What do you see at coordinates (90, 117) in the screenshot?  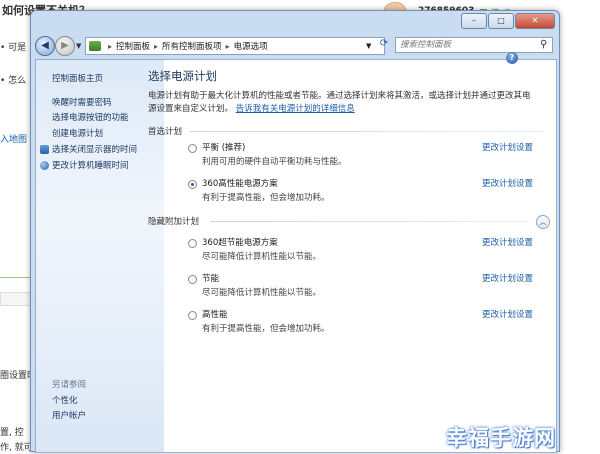 I see `sidebar-item-power-button: 选择电源按钮的功能` at bounding box center [90, 117].